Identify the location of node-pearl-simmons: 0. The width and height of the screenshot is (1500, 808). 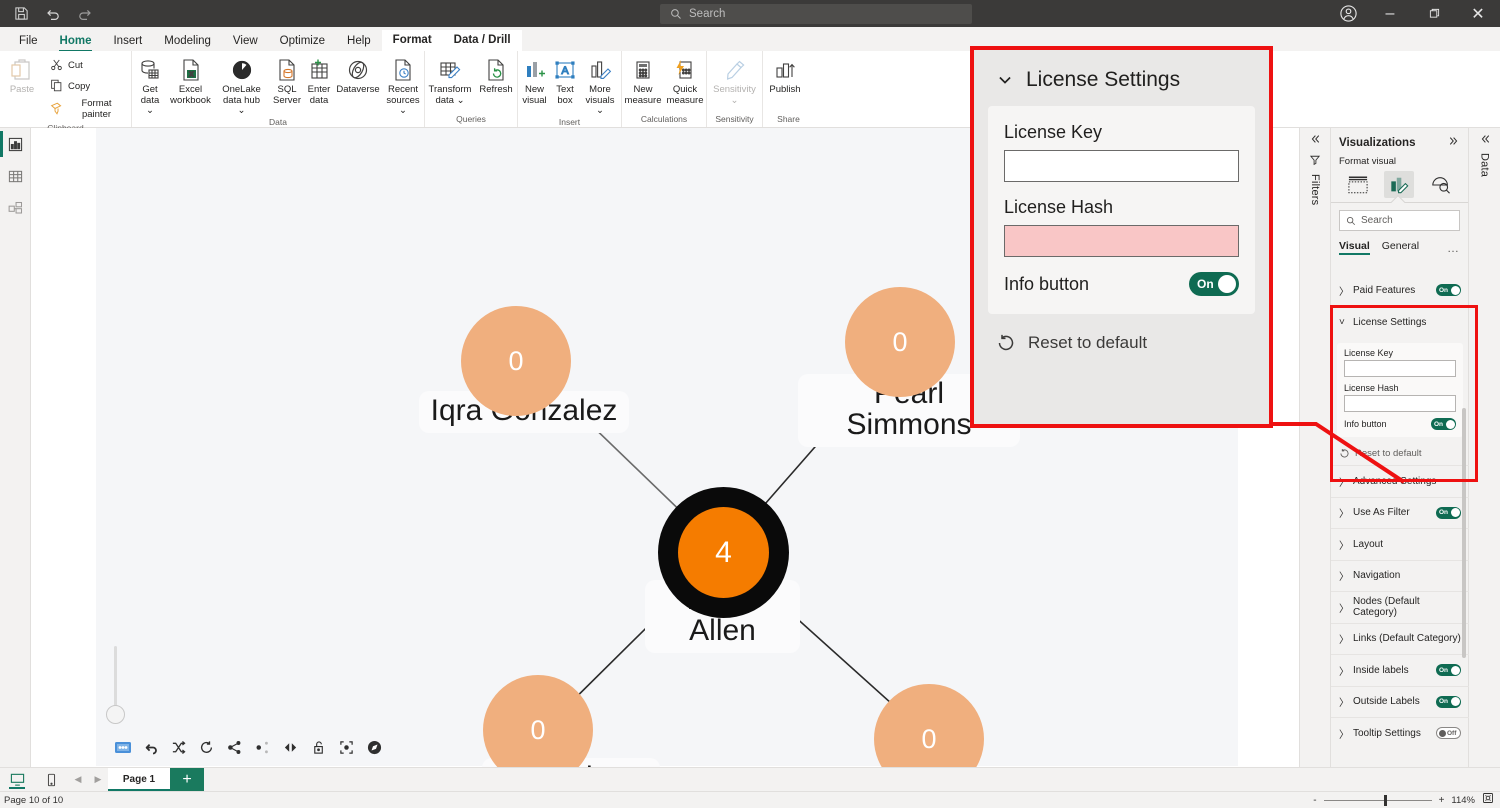
(900, 342).